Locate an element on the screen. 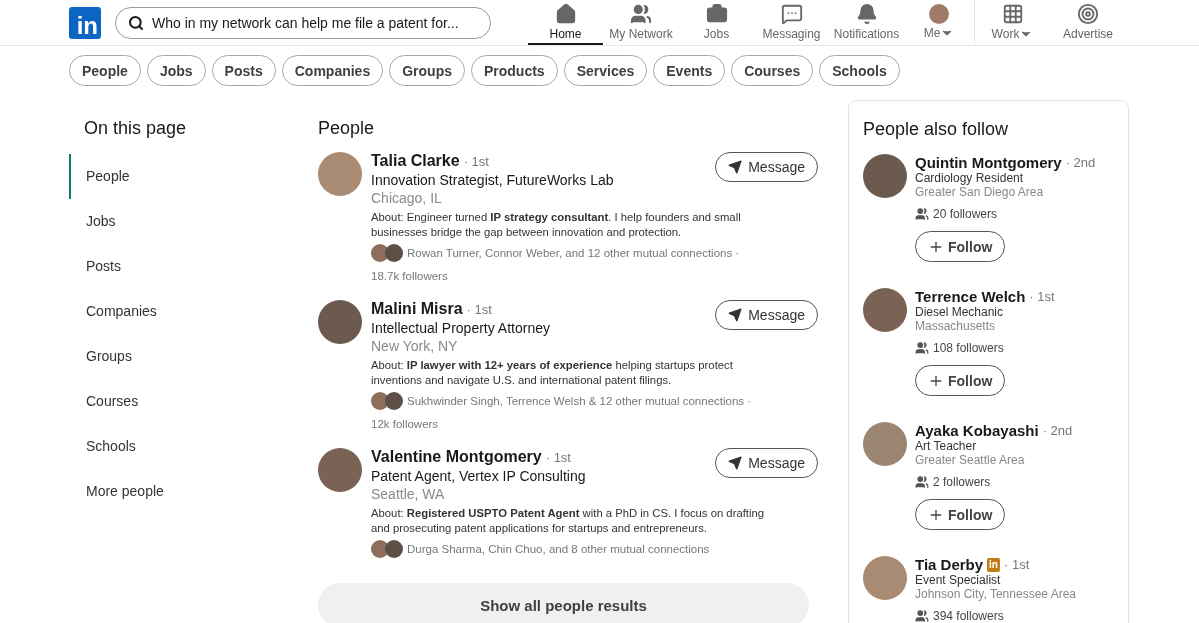  headline: Cardiology Resident is located at coordinates (970, 178).